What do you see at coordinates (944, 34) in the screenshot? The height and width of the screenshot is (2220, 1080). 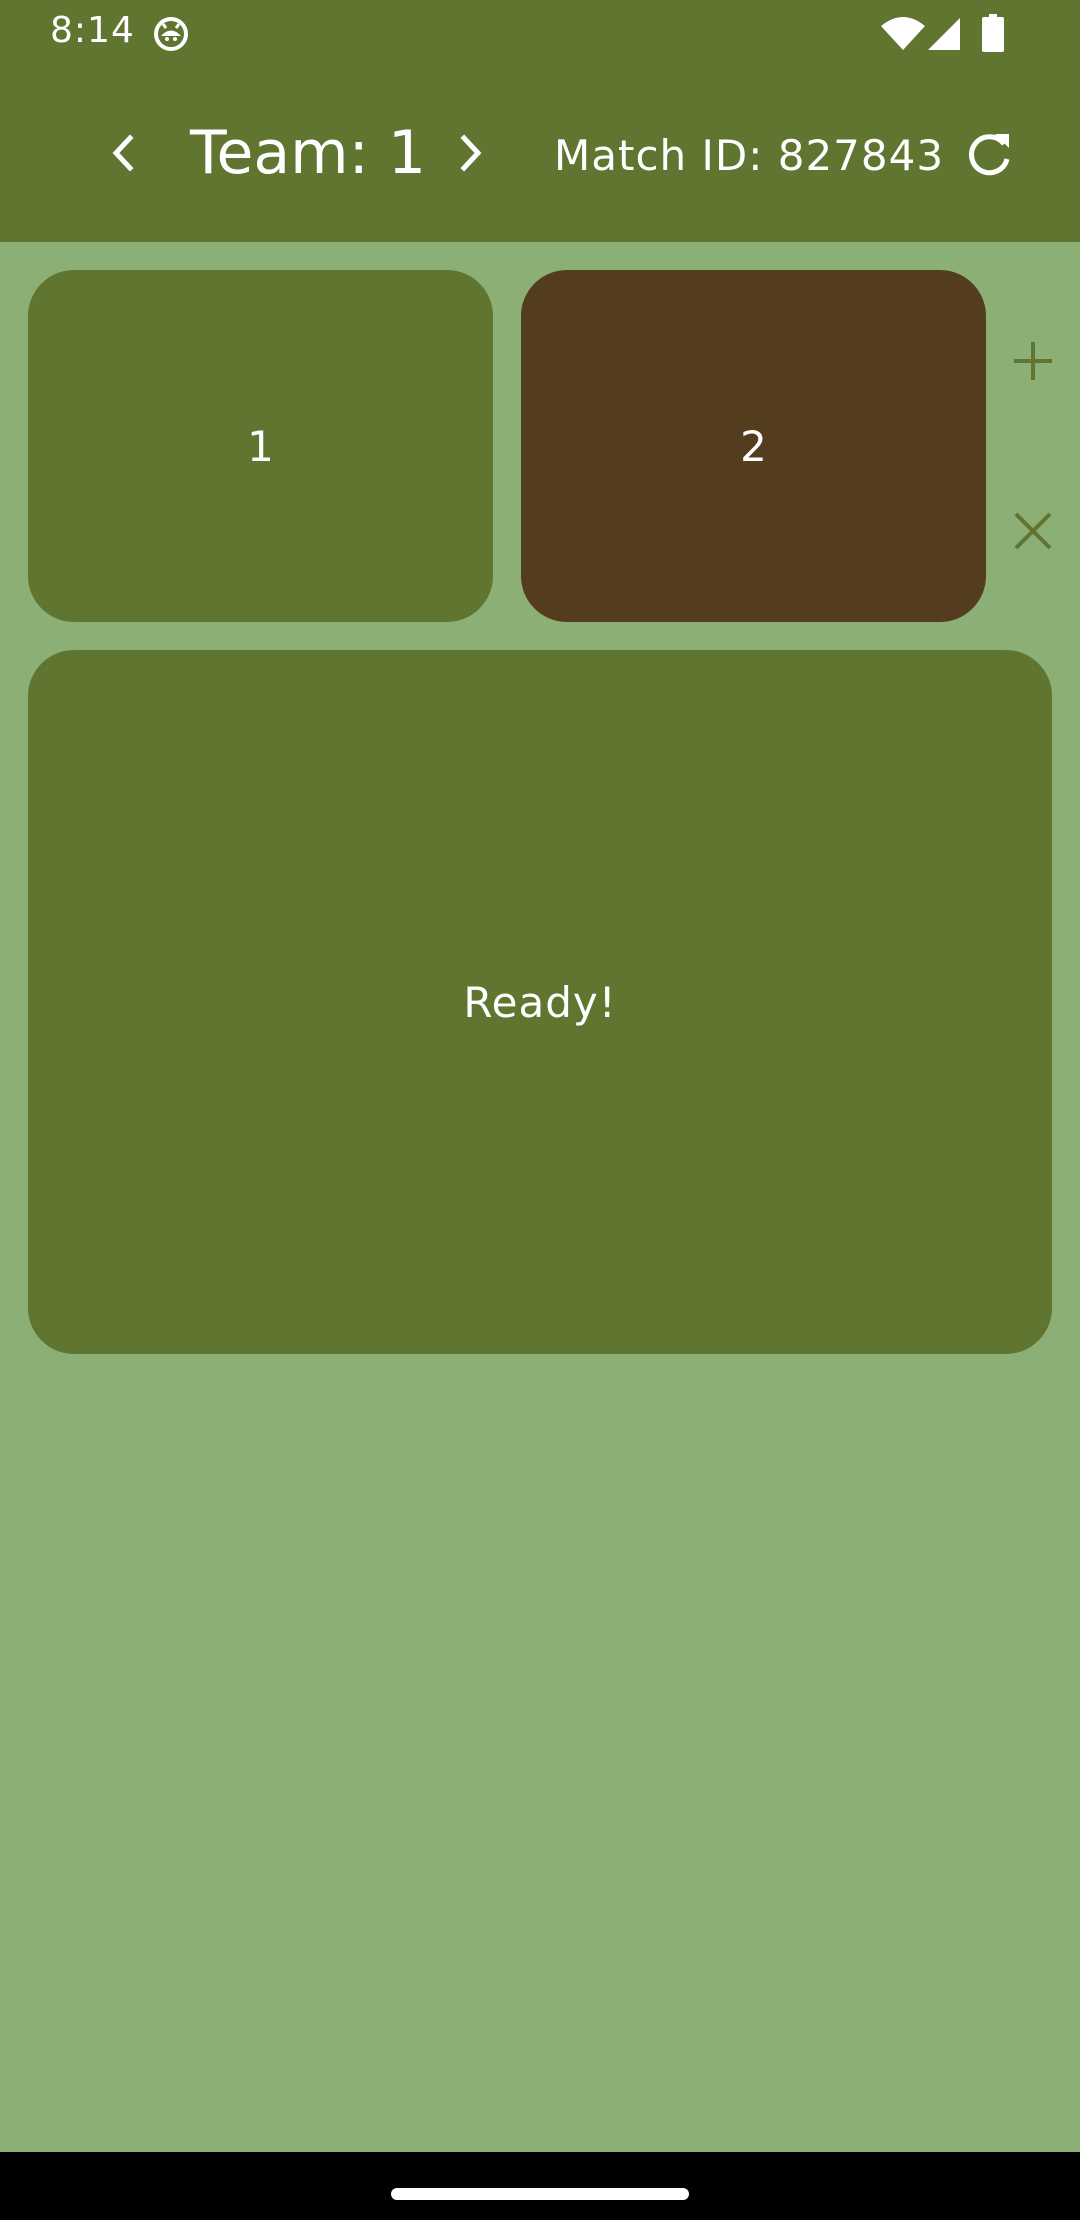 I see `cell-signal-icon` at bounding box center [944, 34].